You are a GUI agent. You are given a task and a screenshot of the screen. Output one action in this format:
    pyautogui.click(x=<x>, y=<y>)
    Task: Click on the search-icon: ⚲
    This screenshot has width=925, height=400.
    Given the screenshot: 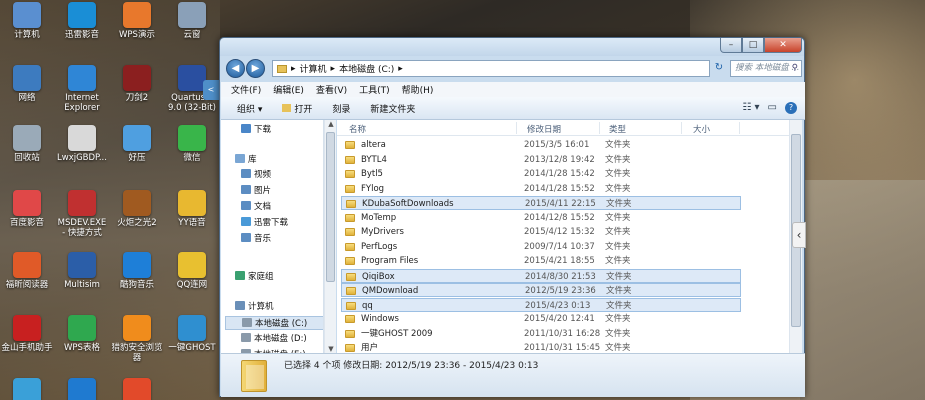 What is the action you would take?
    pyautogui.click(x=794, y=68)
    